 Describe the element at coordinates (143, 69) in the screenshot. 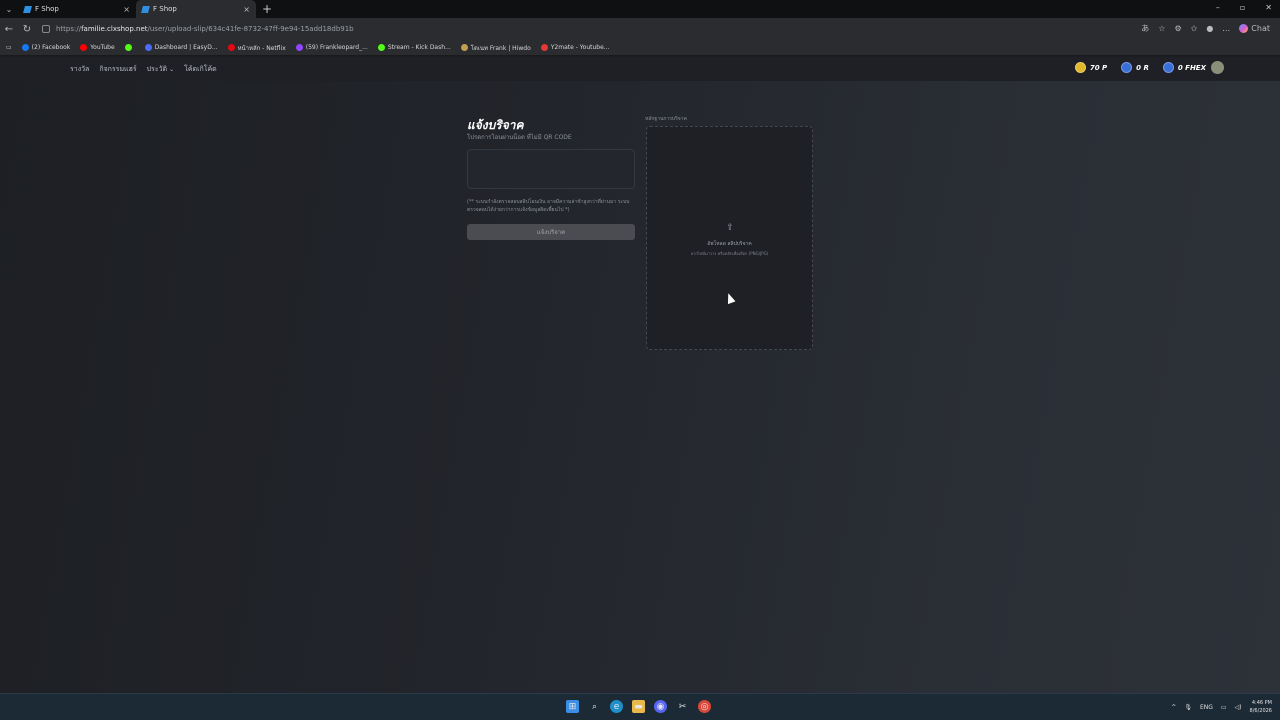

I see `site-menu: รางวัล กิจกรรมแฮร์ ประวัติ ⌄ โค้ดเกิโค้ด` at that location.